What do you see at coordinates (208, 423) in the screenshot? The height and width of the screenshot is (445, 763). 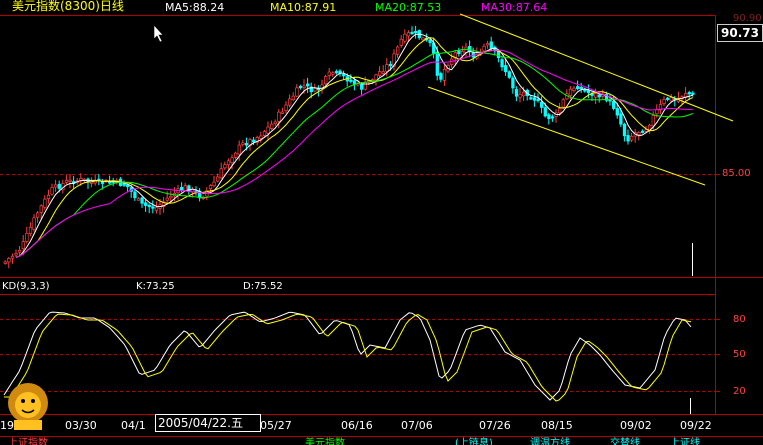 I see `cursor-date-box: 2005/04/22.五` at bounding box center [208, 423].